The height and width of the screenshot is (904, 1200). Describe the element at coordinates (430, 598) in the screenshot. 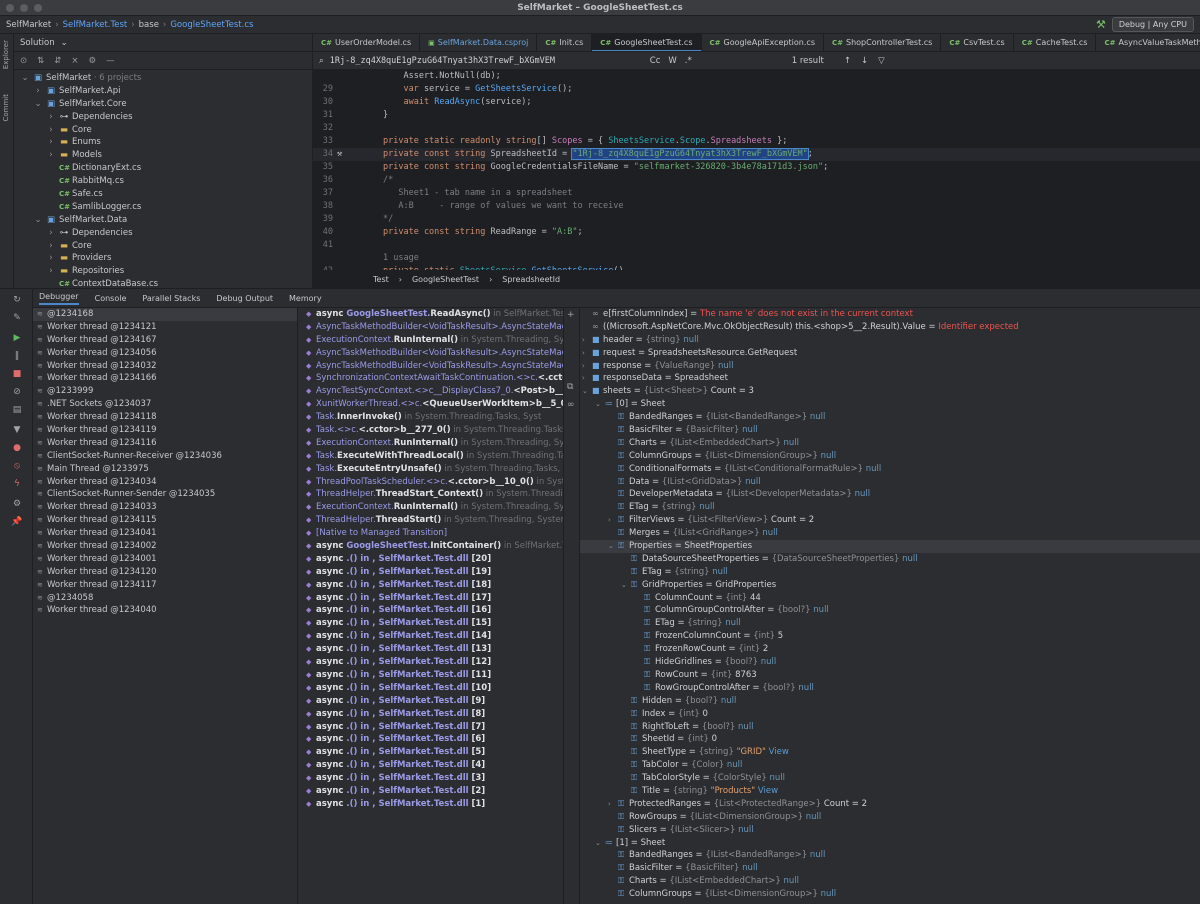

I see `stack-frame: ◆async .() in , SelfMarket.Test.dll [17]` at that location.